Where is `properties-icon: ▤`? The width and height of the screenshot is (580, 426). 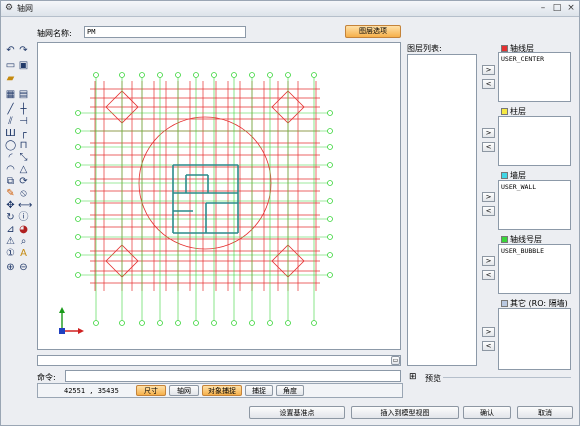 properties-icon: ▤ is located at coordinates (23, 94).